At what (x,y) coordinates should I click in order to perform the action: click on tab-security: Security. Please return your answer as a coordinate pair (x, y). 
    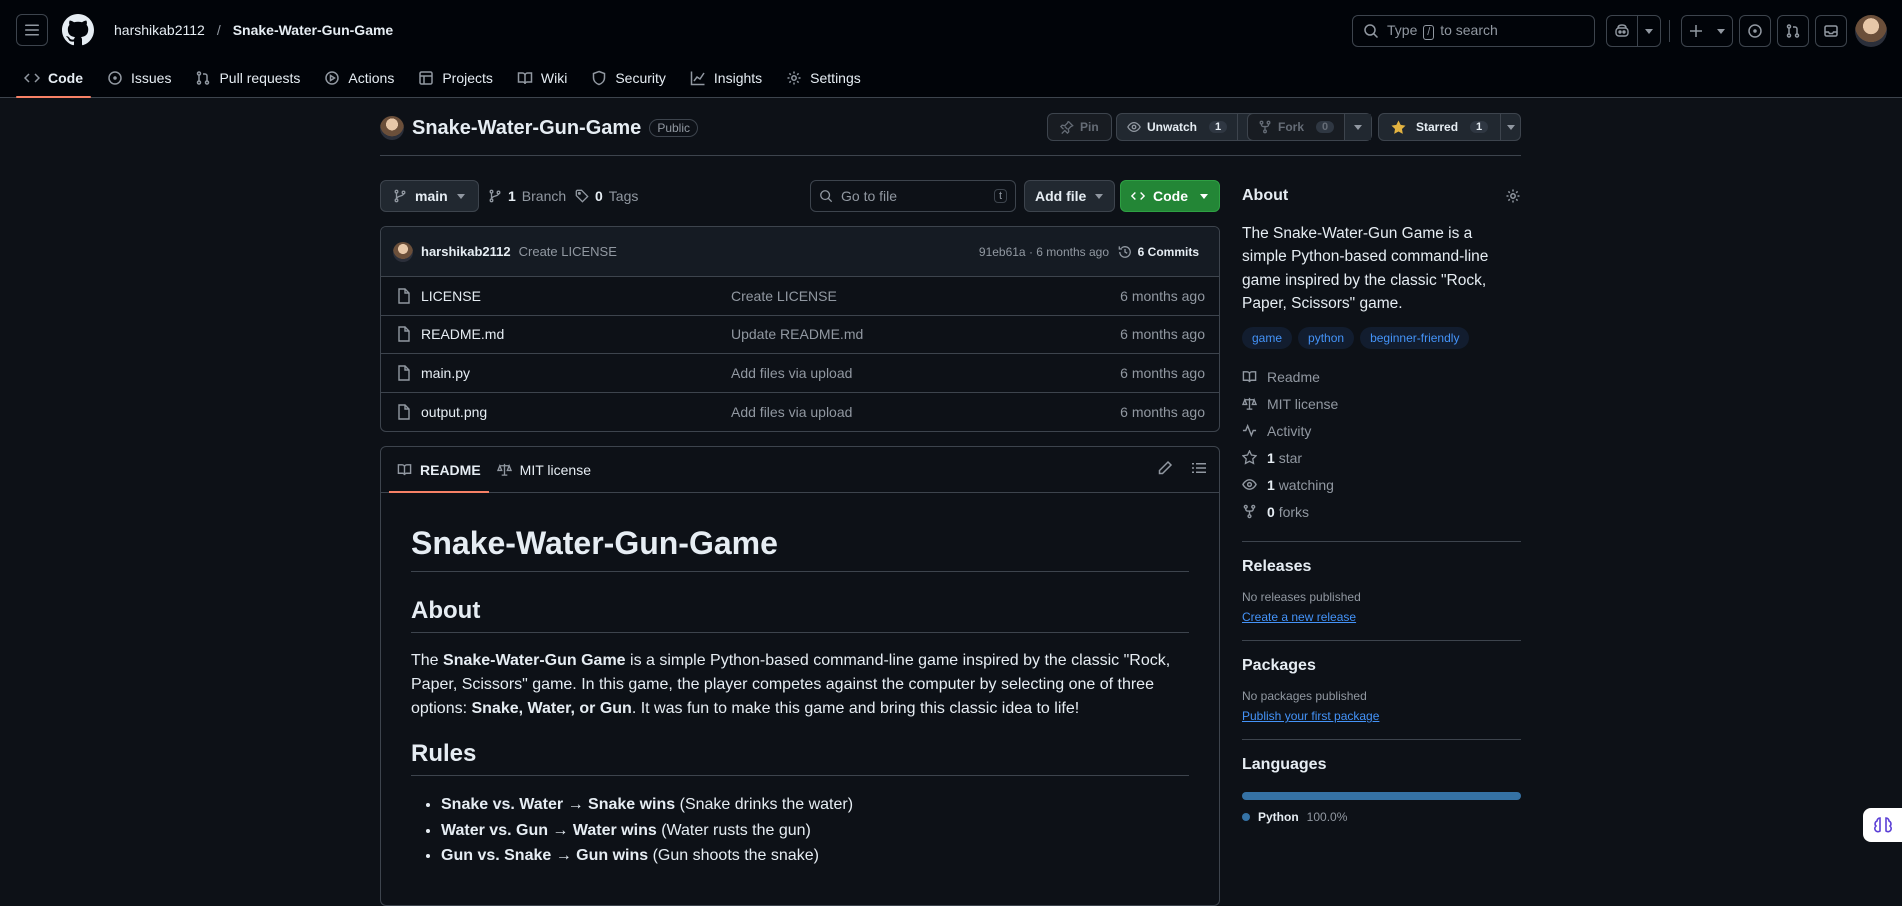
    Looking at the image, I should click on (628, 78).